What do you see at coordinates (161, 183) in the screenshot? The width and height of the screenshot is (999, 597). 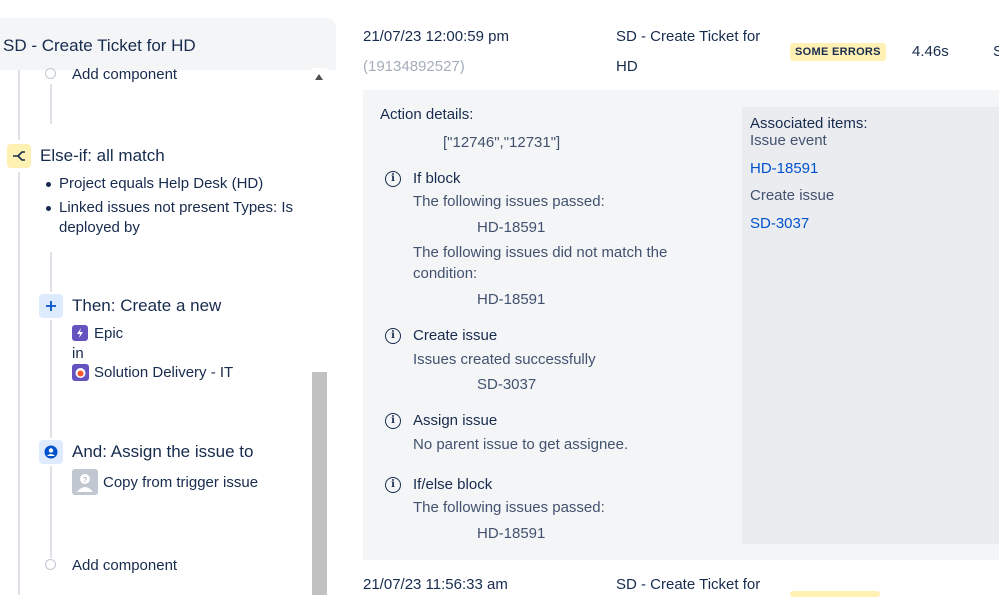 I see `condition-item: Project equals Help Desk (HD)` at bounding box center [161, 183].